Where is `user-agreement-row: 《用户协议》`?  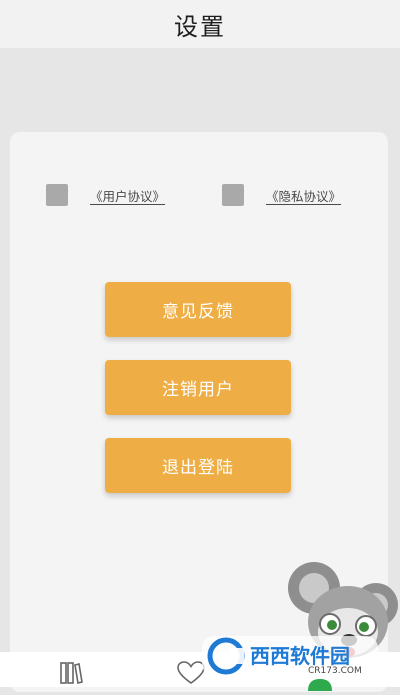 user-agreement-row: 《用户协议》 is located at coordinates (105, 195).